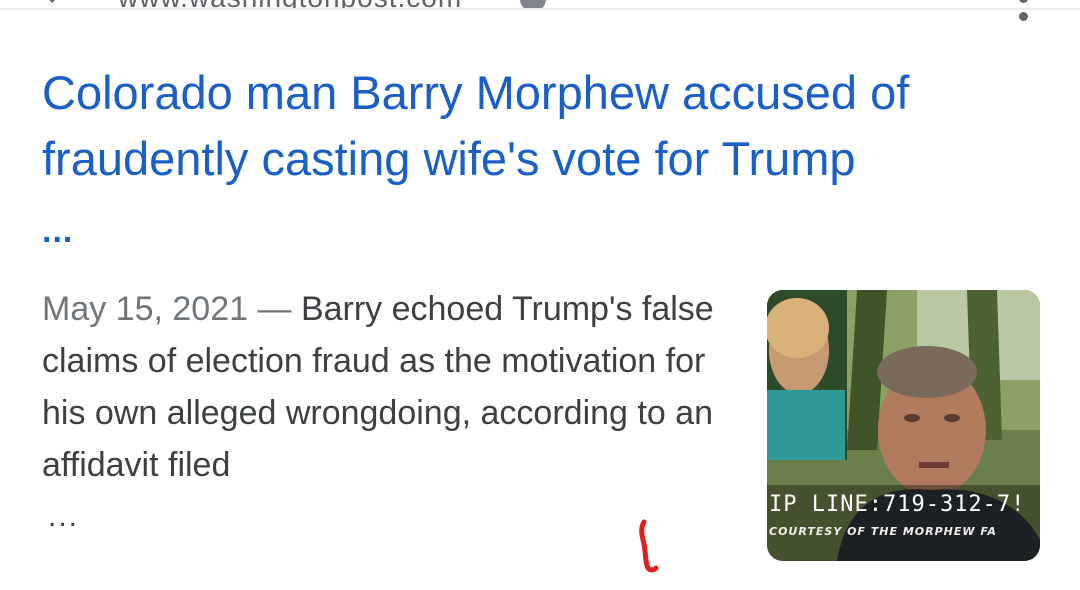  I want to click on thumbnail-photo, so click(903, 425).